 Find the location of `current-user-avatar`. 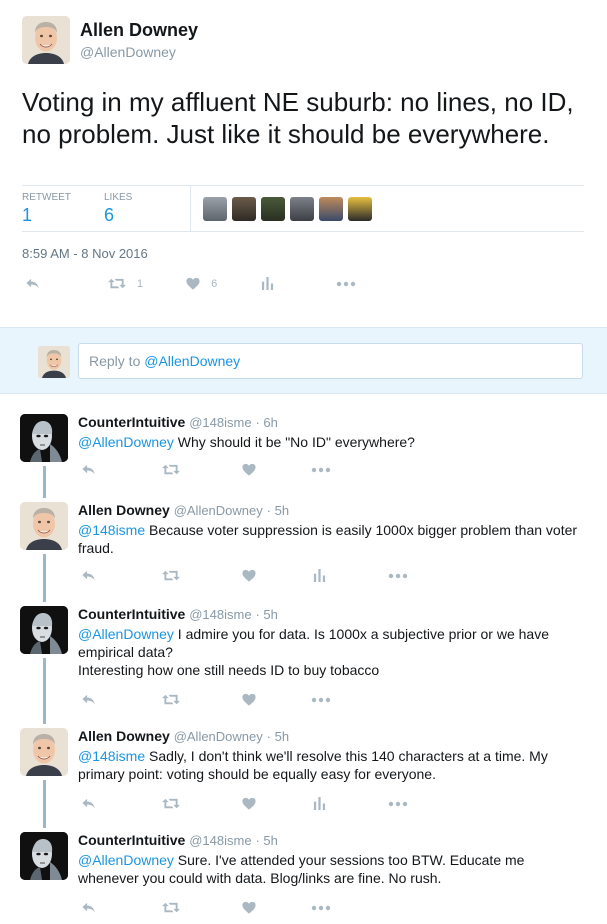

current-user-avatar is located at coordinates (54, 362).